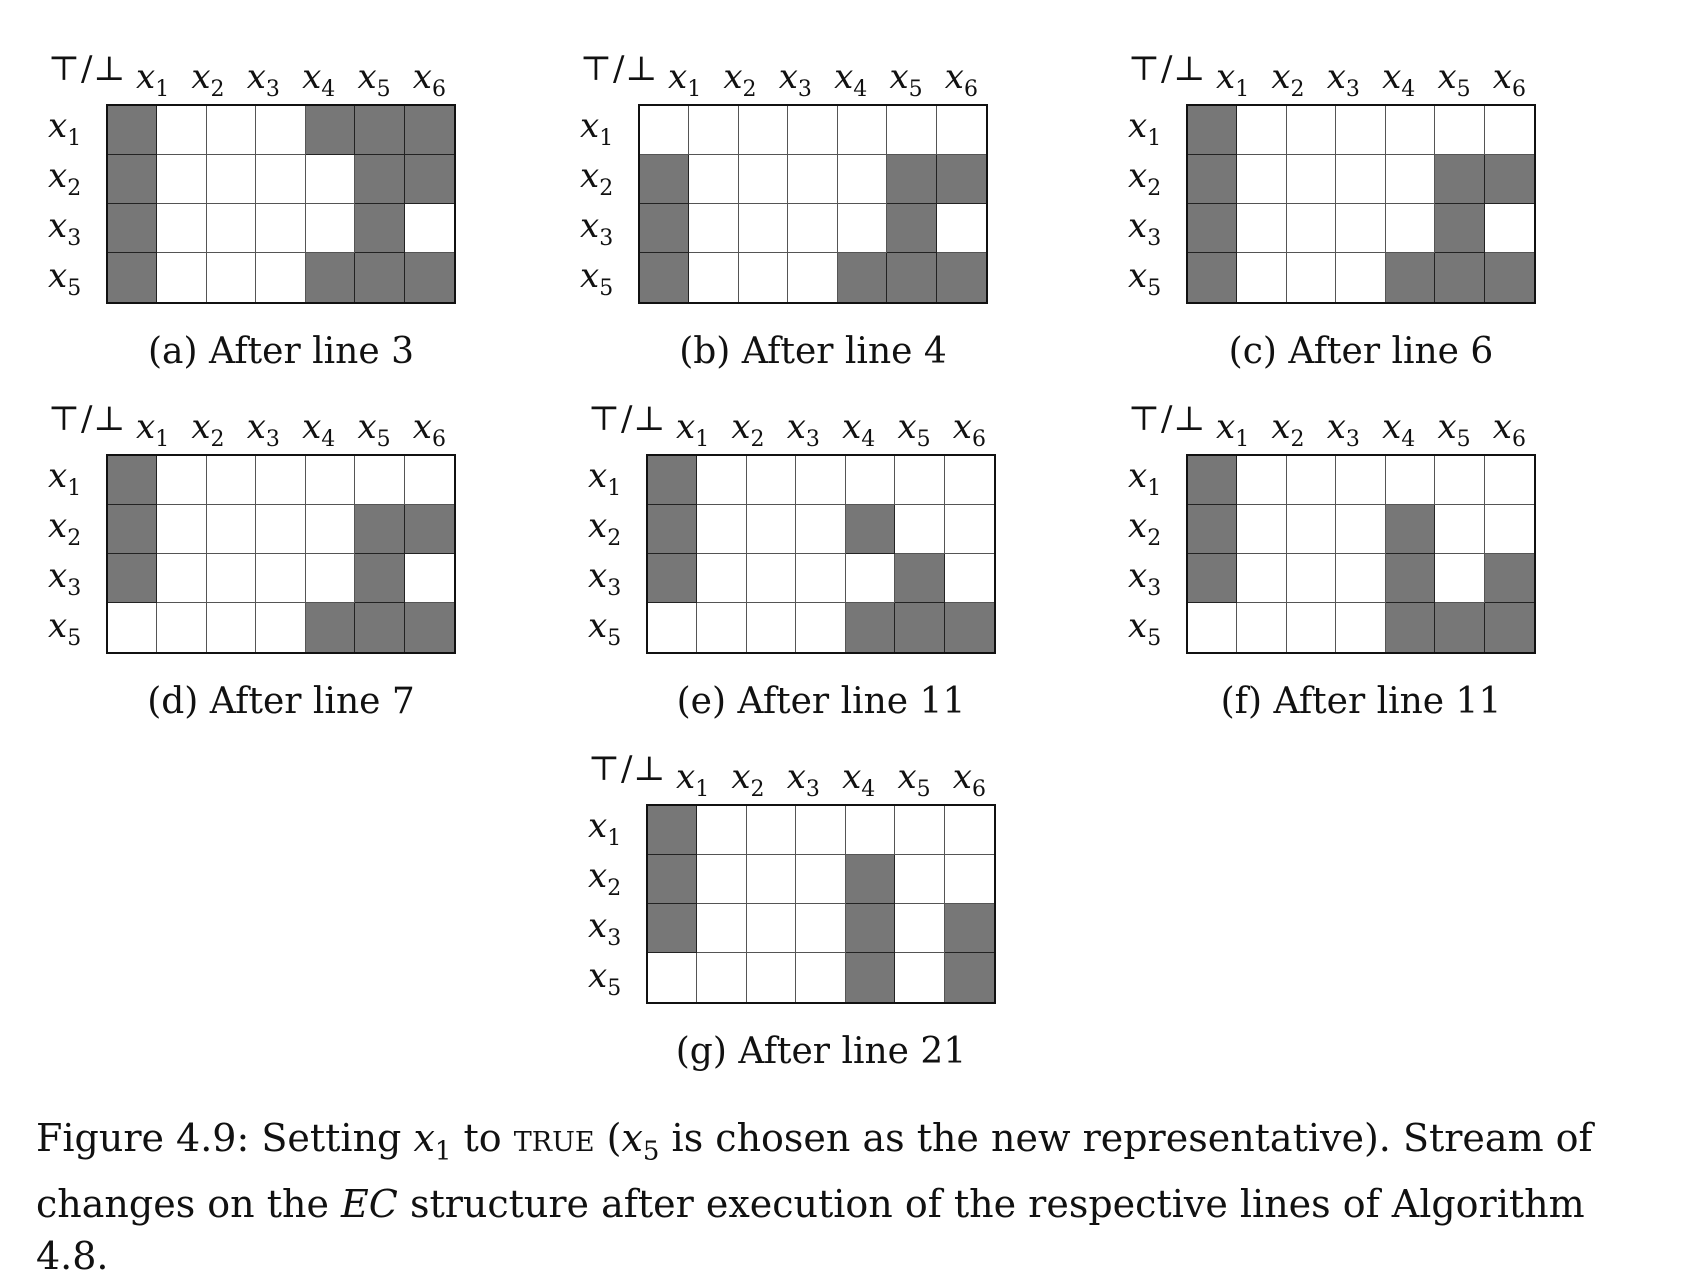  Describe the element at coordinates (613, 554) in the screenshot. I see `row-labels: x1 x2 x3 x5` at that location.